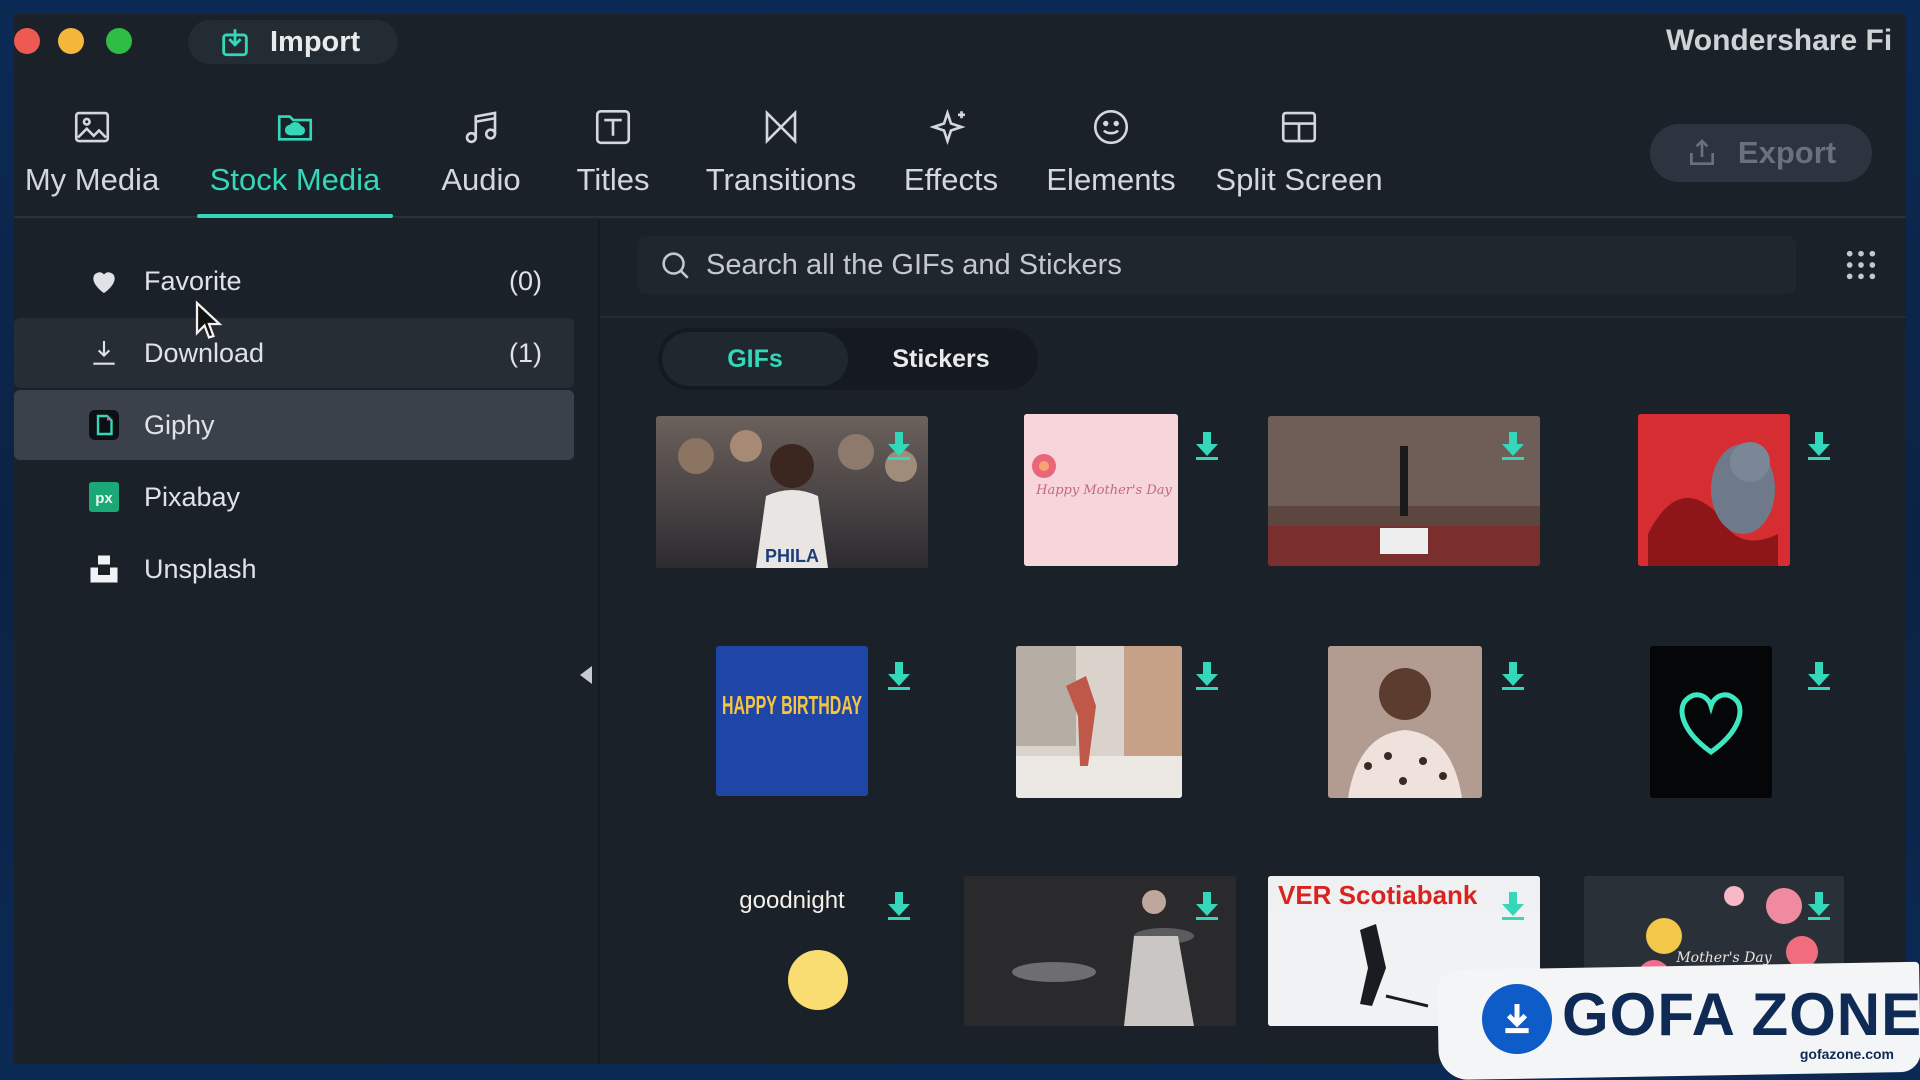  Describe the element at coordinates (295, 179) in the screenshot. I see `tab-label: Stock Media` at that location.